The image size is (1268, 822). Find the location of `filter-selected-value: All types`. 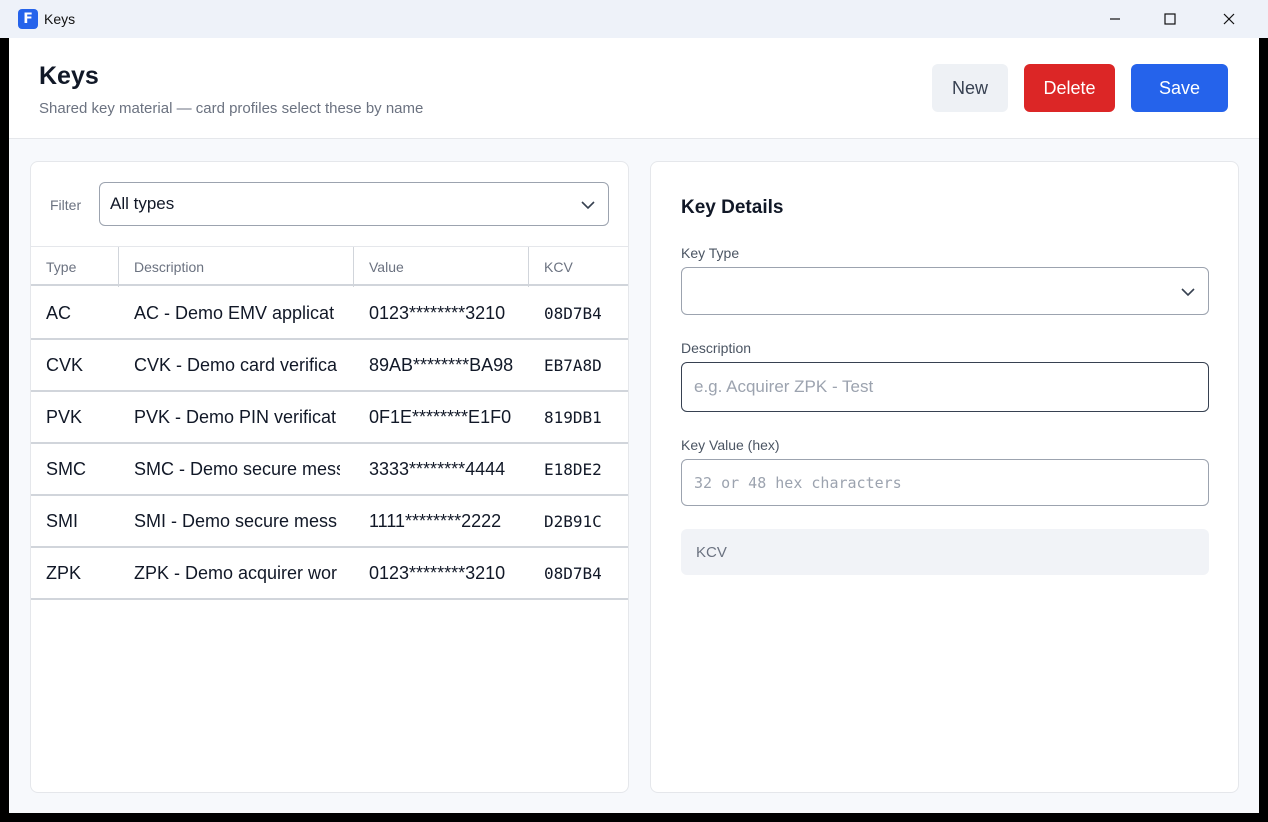

filter-selected-value: All types is located at coordinates (142, 203).